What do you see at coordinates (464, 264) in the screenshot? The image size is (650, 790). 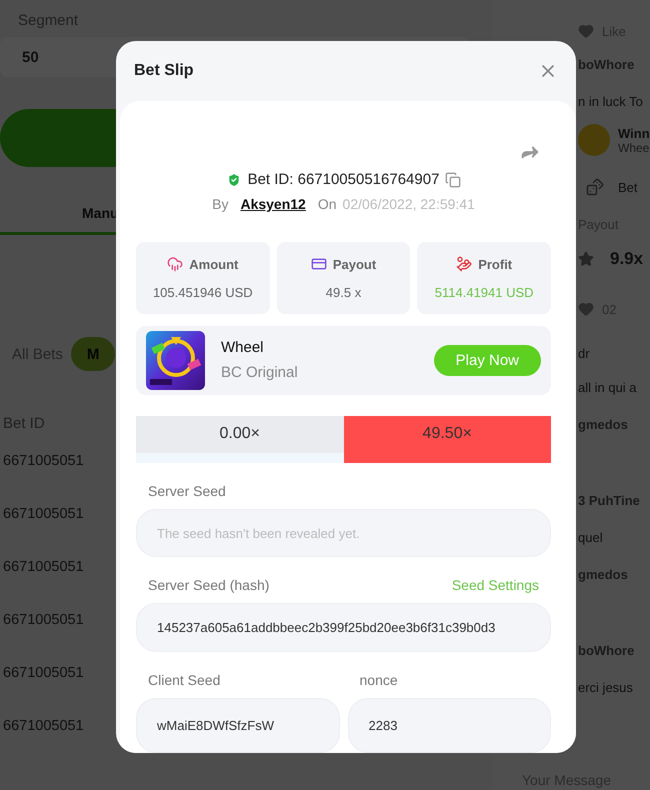 I see `hand-coin-icon` at bounding box center [464, 264].